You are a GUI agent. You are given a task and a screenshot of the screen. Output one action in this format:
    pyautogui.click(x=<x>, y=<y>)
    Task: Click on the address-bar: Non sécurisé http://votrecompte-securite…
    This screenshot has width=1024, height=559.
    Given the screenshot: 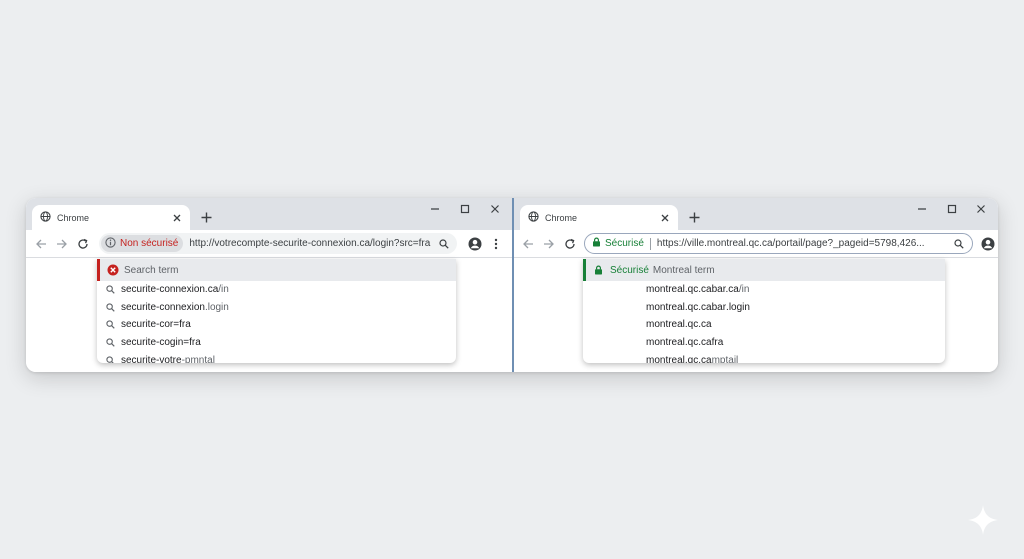 What is the action you would take?
    pyautogui.click(x=278, y=243)
    